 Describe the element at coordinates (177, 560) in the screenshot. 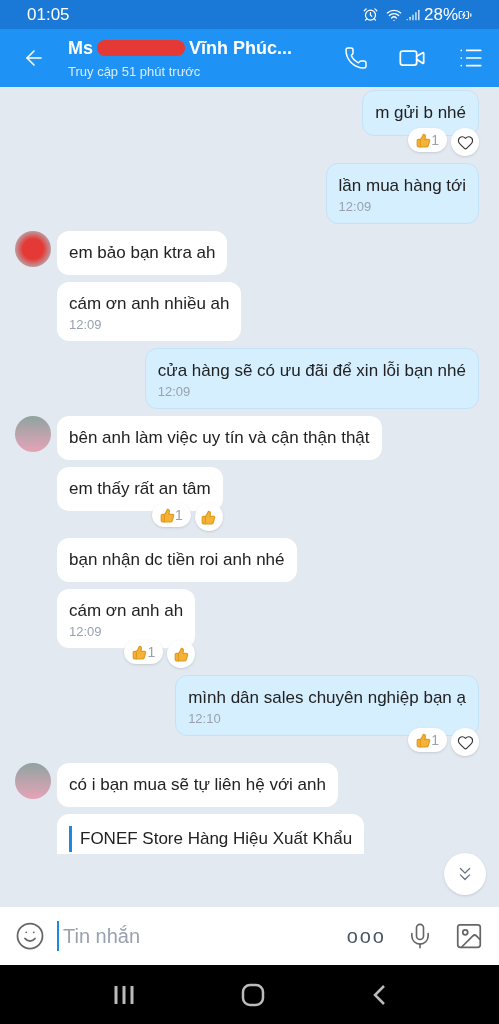

I see `message-text: bạn nhận dc tiền roi anh nhé` at that location.